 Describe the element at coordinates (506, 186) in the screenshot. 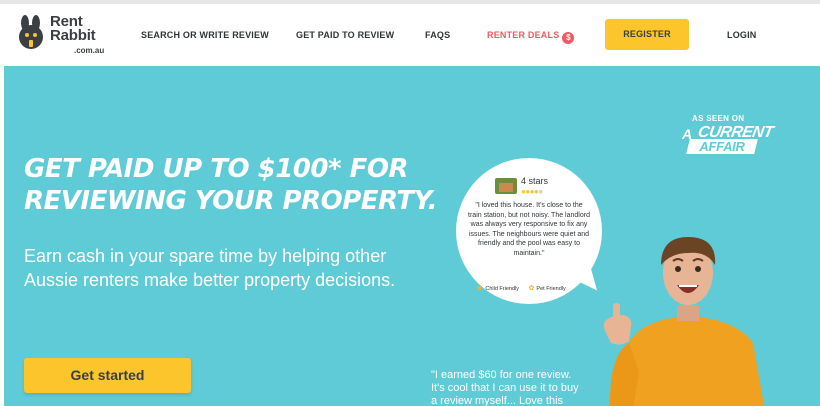

I see `property-thumbnail-image` at that location.